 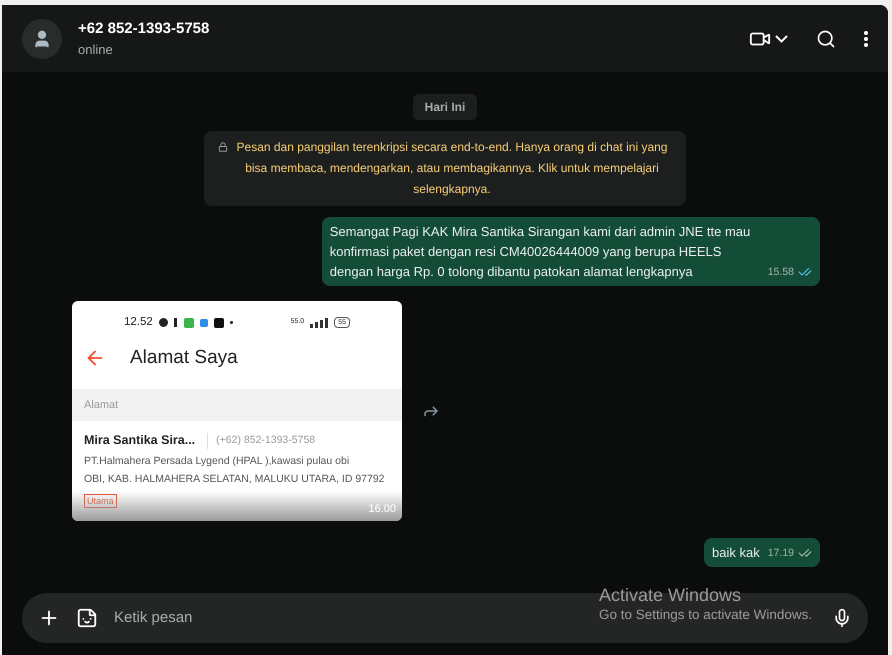 I want to click on sticker-icon, so click(x=87, y=618).